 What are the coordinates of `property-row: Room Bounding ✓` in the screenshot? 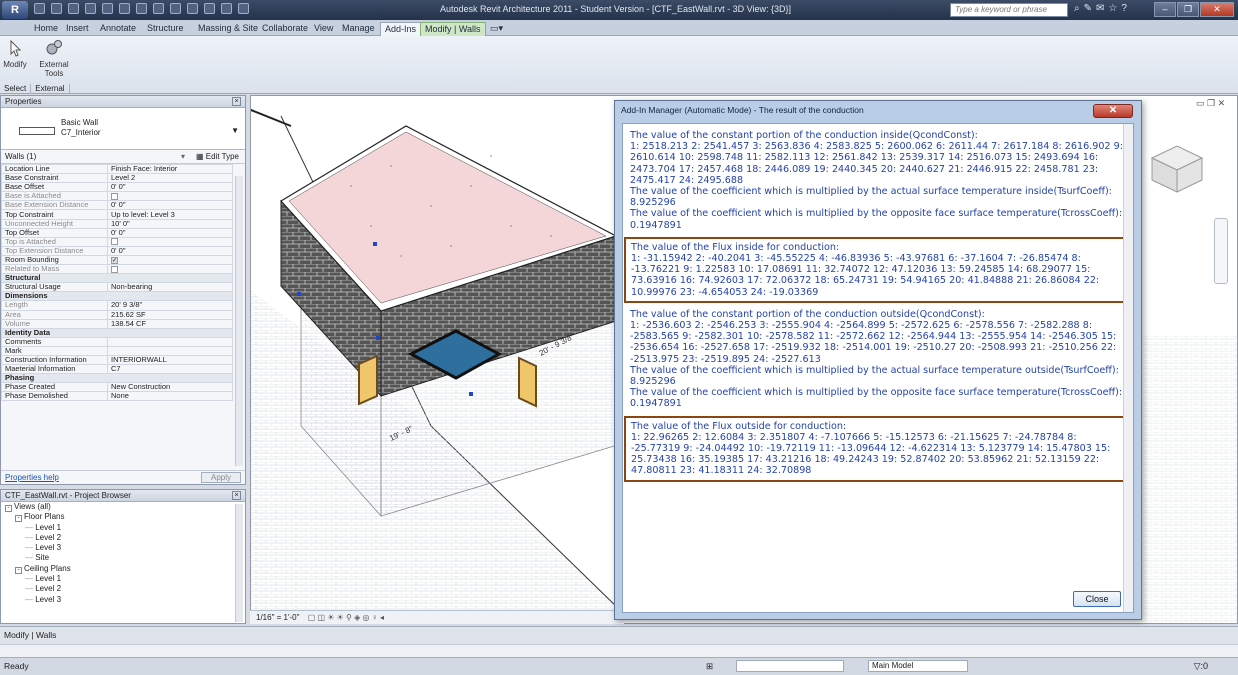 It's located at (117, 260).